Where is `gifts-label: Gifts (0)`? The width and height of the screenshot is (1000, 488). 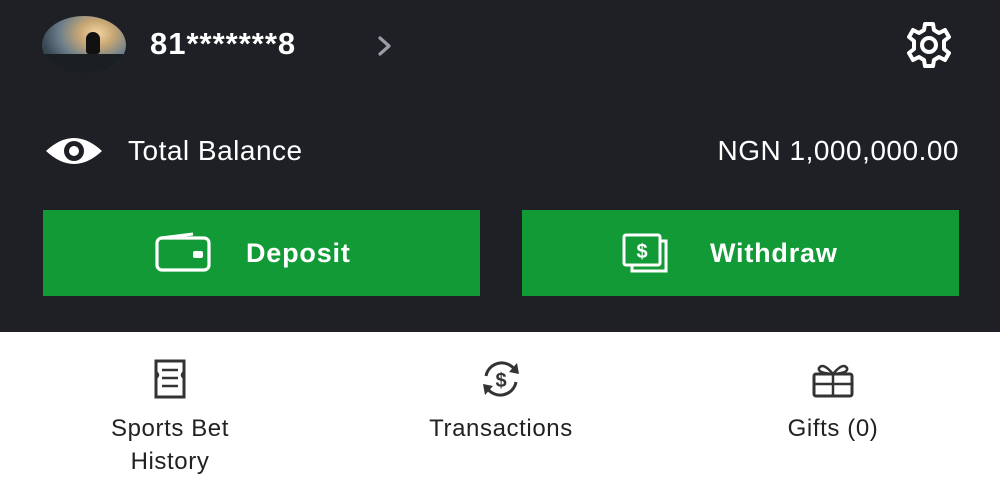 gifts-label: Gifts (0) is located at coordinates (833, 428).